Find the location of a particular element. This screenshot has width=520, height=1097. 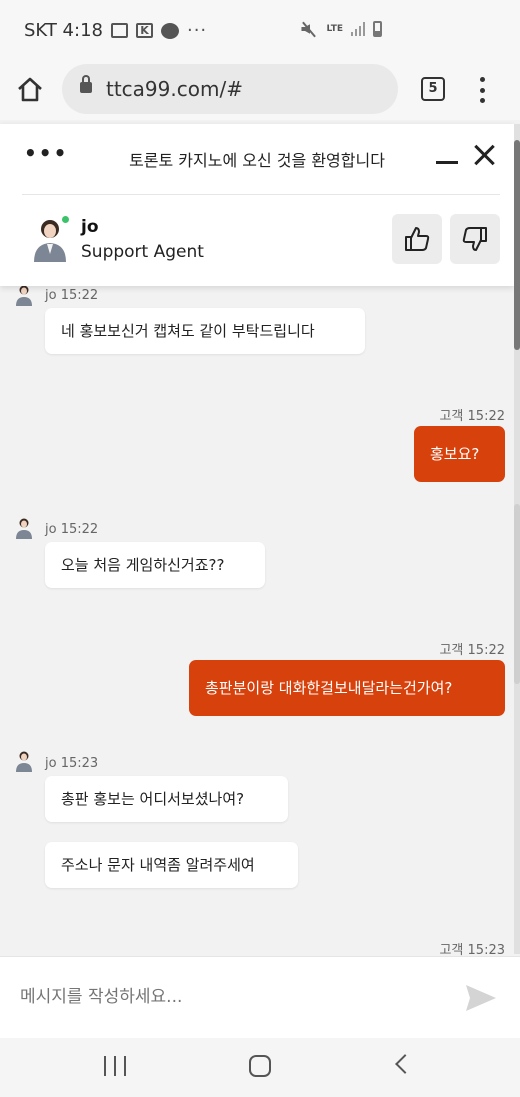

k-app-icon: K is located at coordinates (144, 30).